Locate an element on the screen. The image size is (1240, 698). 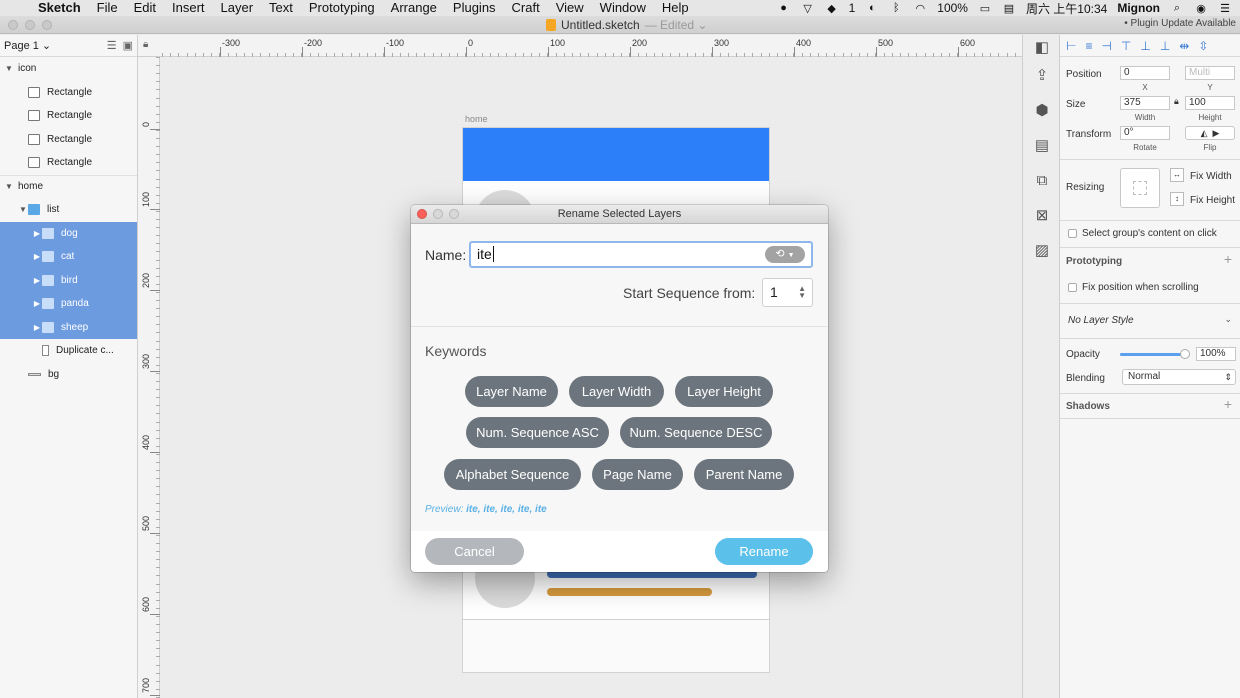
layer-row: ▶ cat is located at coordinates (68, 257).